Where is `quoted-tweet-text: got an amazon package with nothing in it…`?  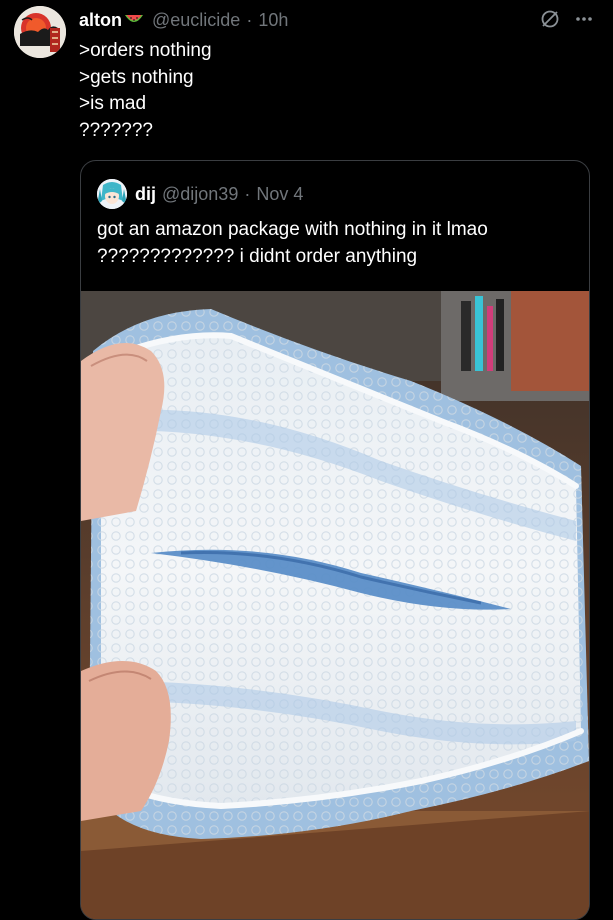 quoted-tweet-text: got an amazon package with nothing in it… is located at coordinates (332, 243).